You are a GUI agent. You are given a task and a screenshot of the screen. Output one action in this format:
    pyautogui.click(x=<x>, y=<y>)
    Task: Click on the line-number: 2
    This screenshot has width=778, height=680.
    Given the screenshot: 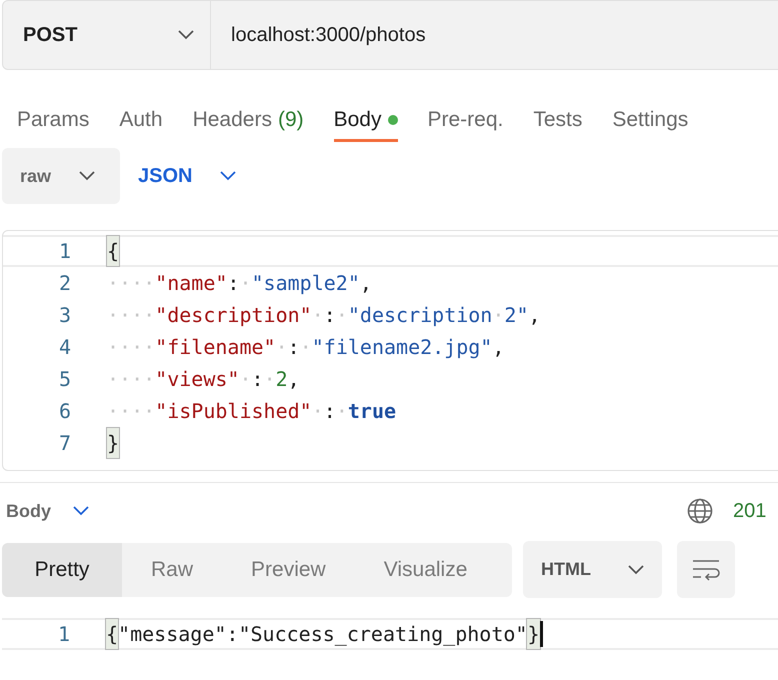 What is the action you would take?
    pyautogui.click(x=64, y=283)
    